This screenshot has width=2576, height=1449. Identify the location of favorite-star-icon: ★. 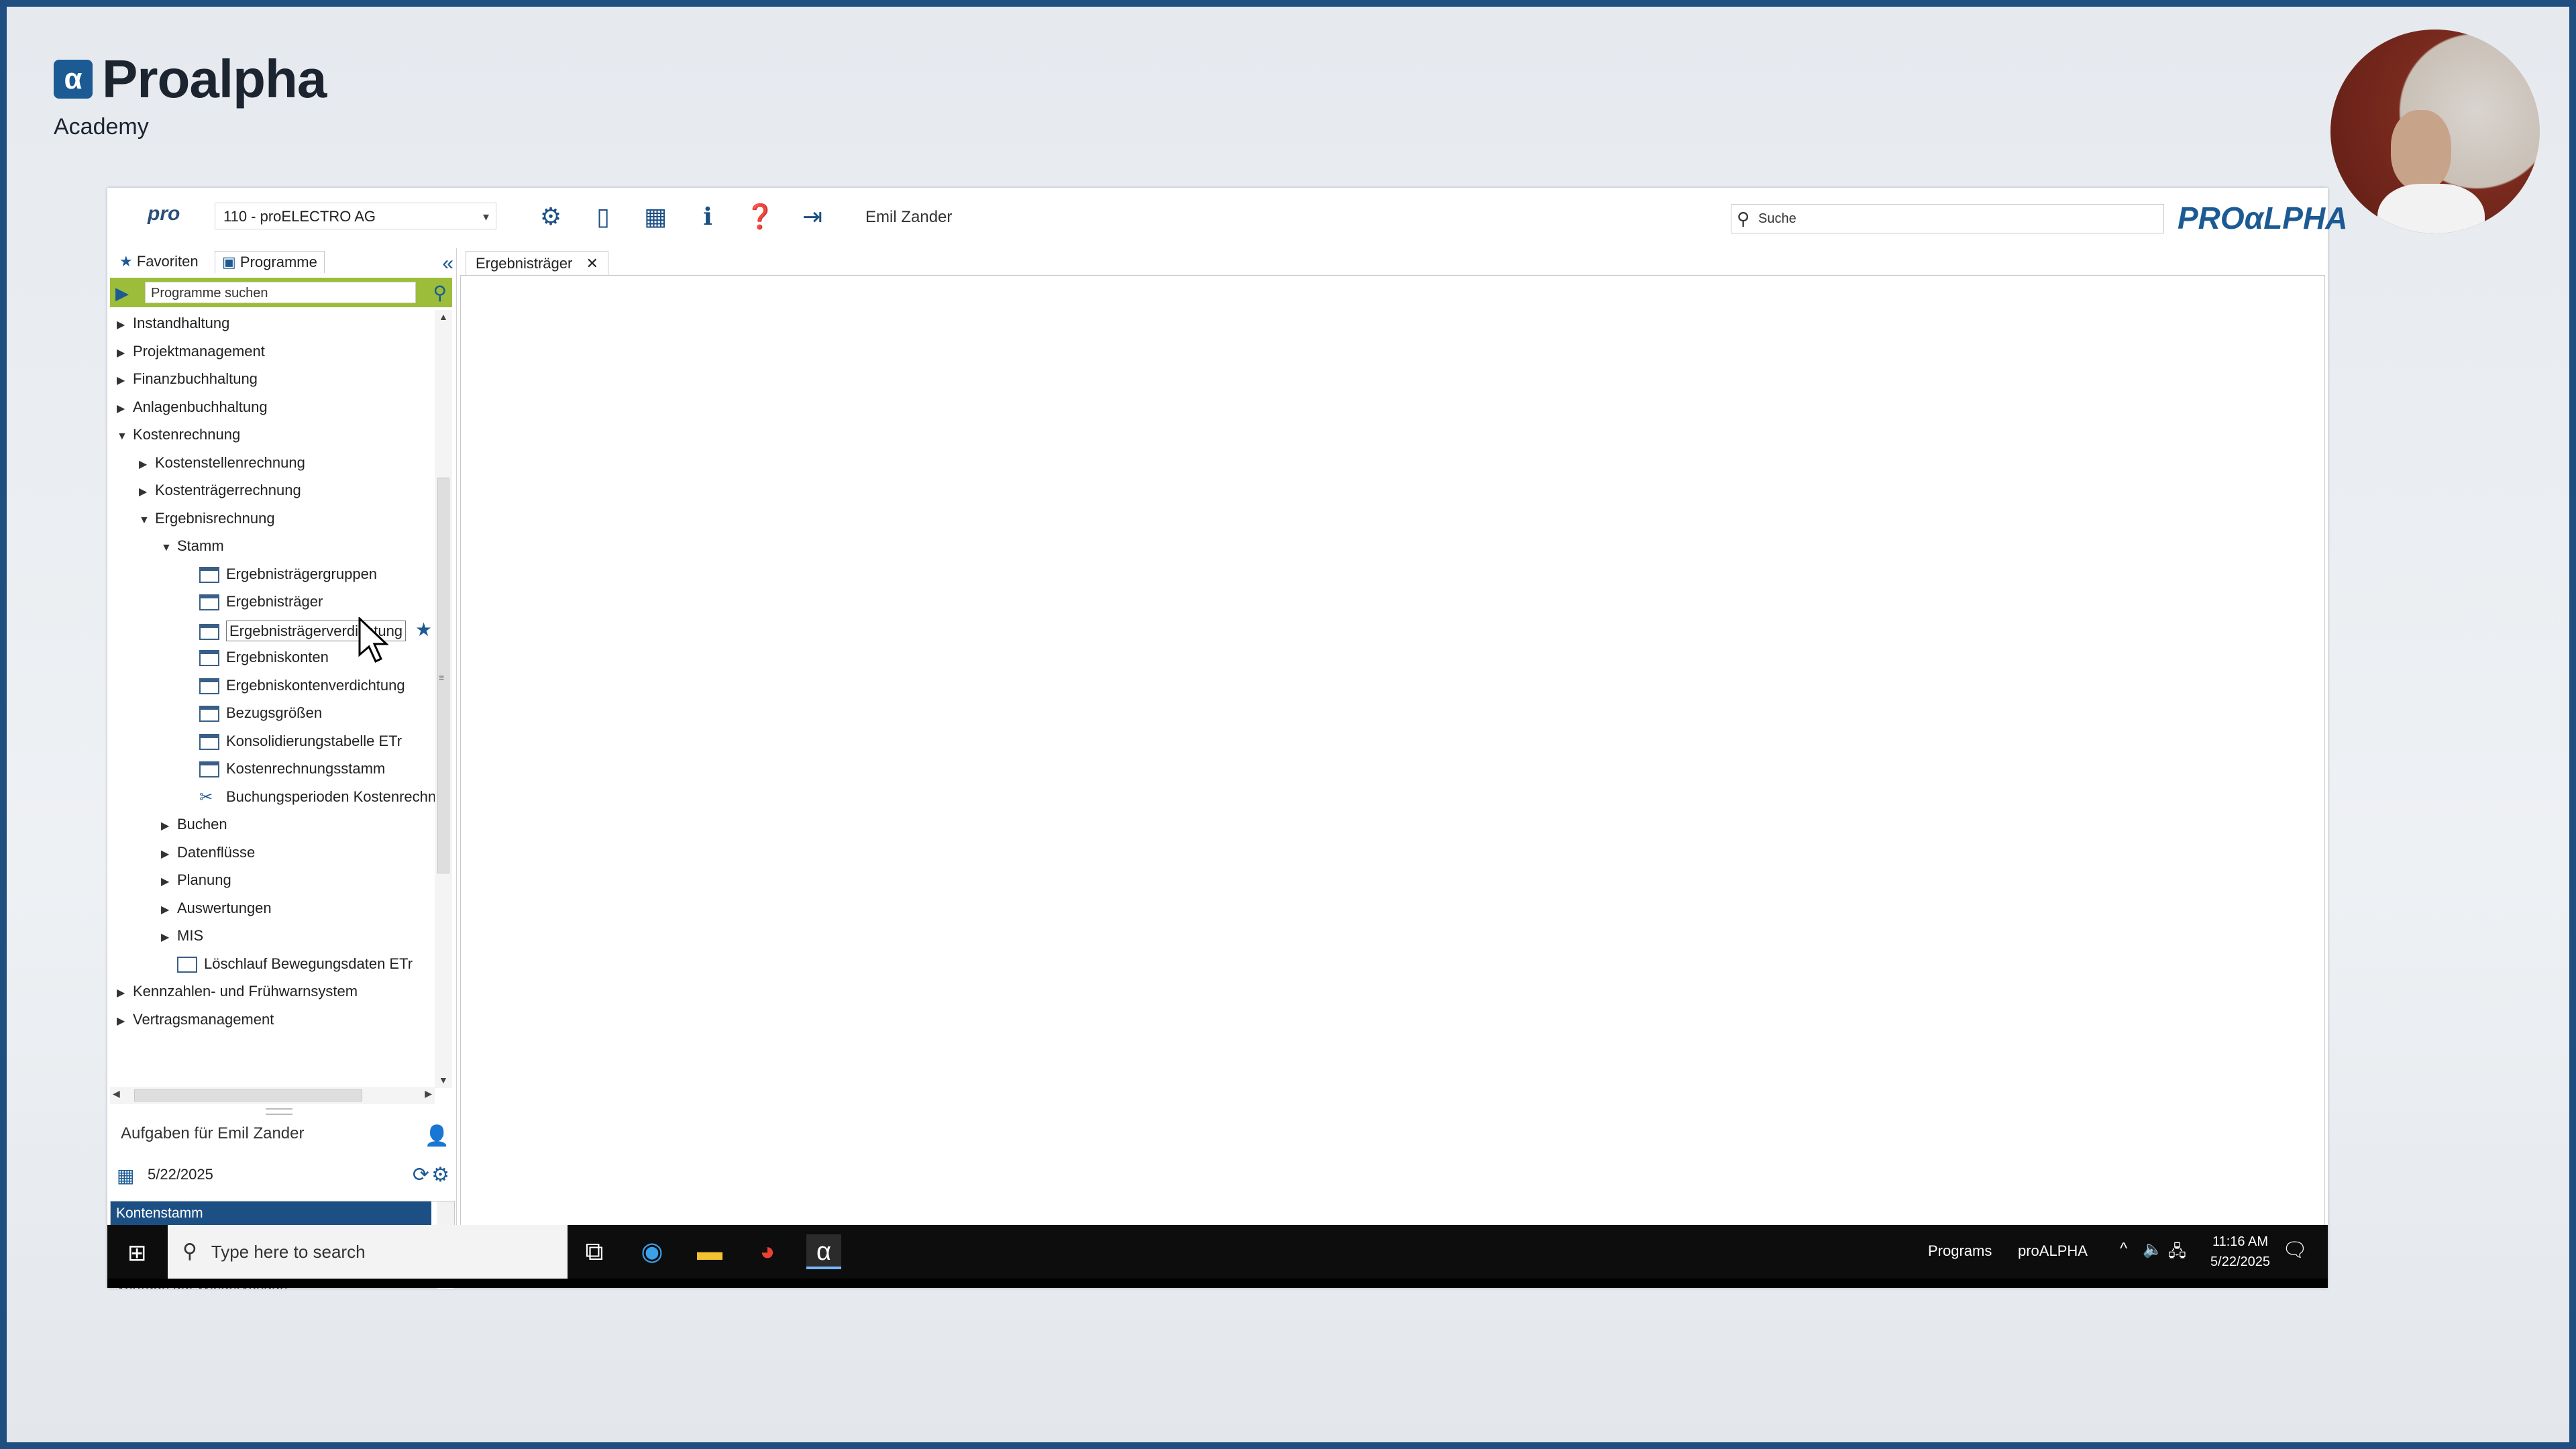
(423, 629).